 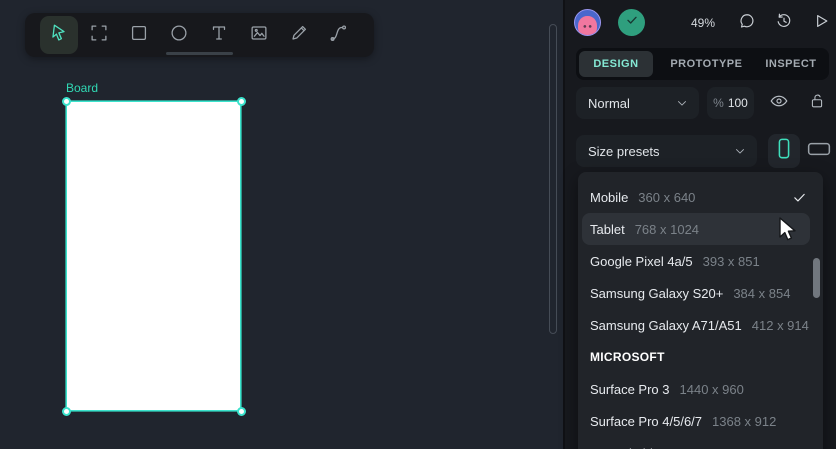 What do you see at coordinates (700, 389) in the screenshot?
I see `preset-option-surface-pro-3: Surface Pro 3 1440 x 960` at bounding box center [700, 389].